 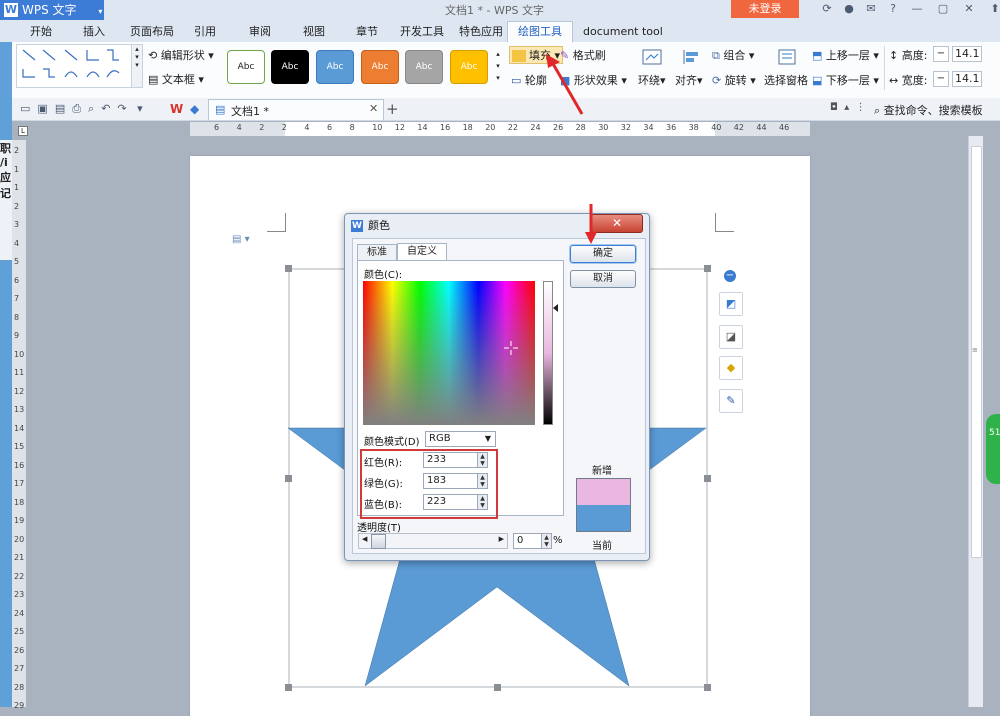 I want to click on tab-document-tool: document tool, so click(x=623, y=32).